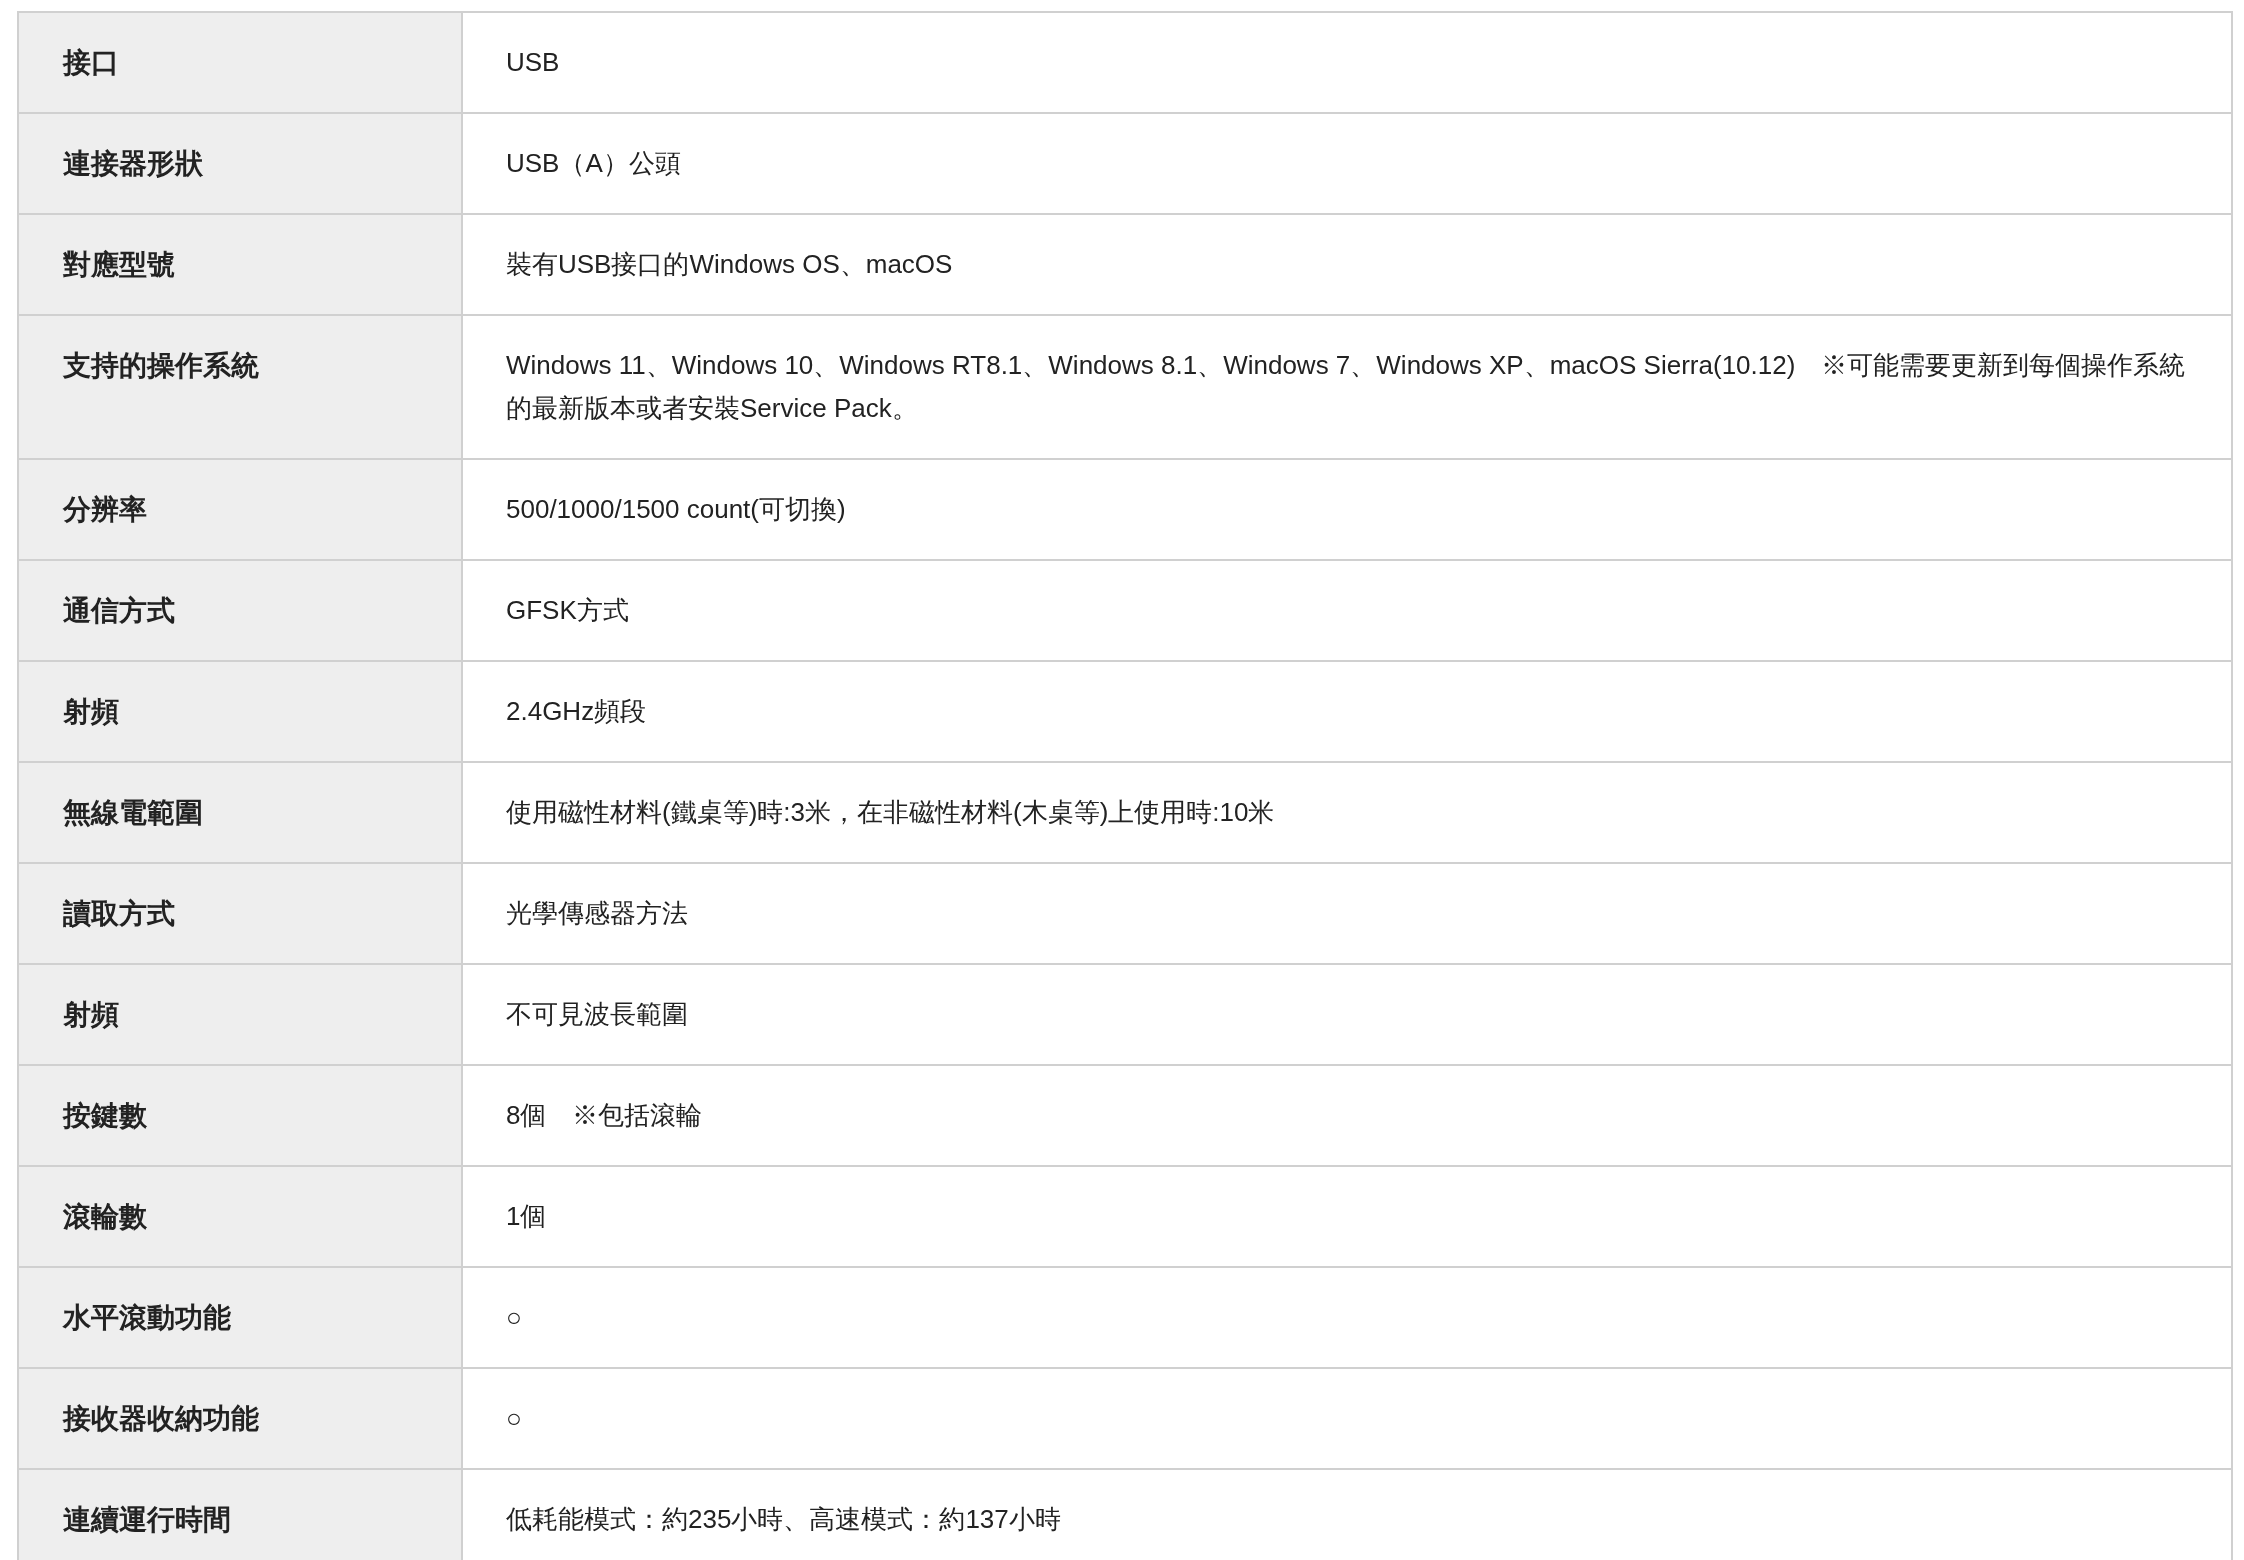  I want to click on spec-label-cell: 連續運行時間, so click(241, 1515).